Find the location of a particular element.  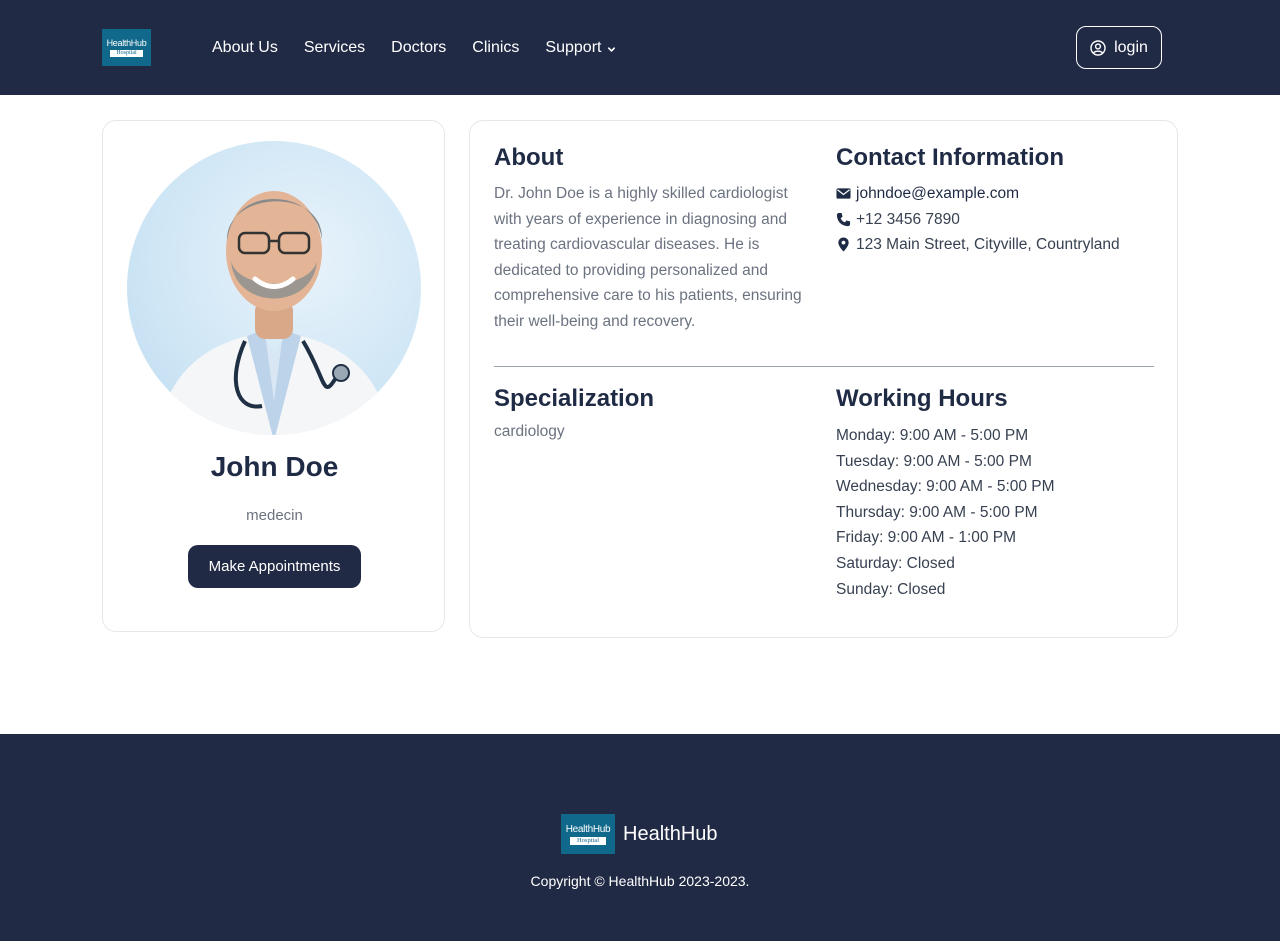

doctor-photo is located at coordinates (274, 288).